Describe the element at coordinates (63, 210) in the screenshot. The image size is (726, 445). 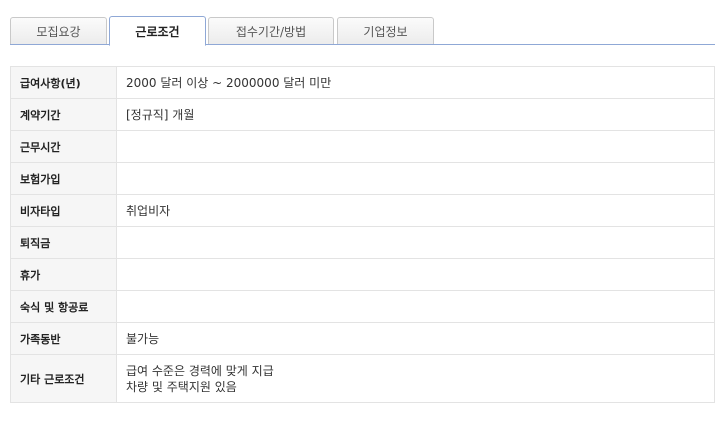
I see `row-label: 비자타입` at that location.